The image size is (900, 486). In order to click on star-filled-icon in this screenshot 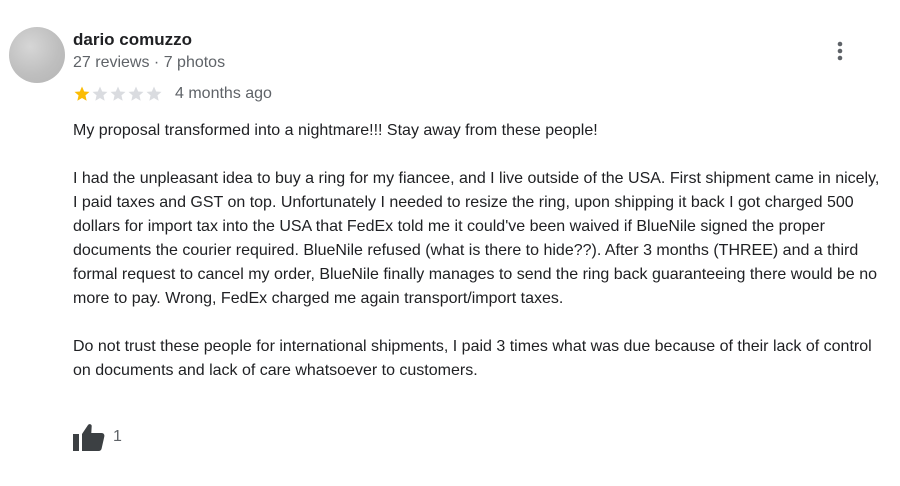, I will do `click(82, 93)`.